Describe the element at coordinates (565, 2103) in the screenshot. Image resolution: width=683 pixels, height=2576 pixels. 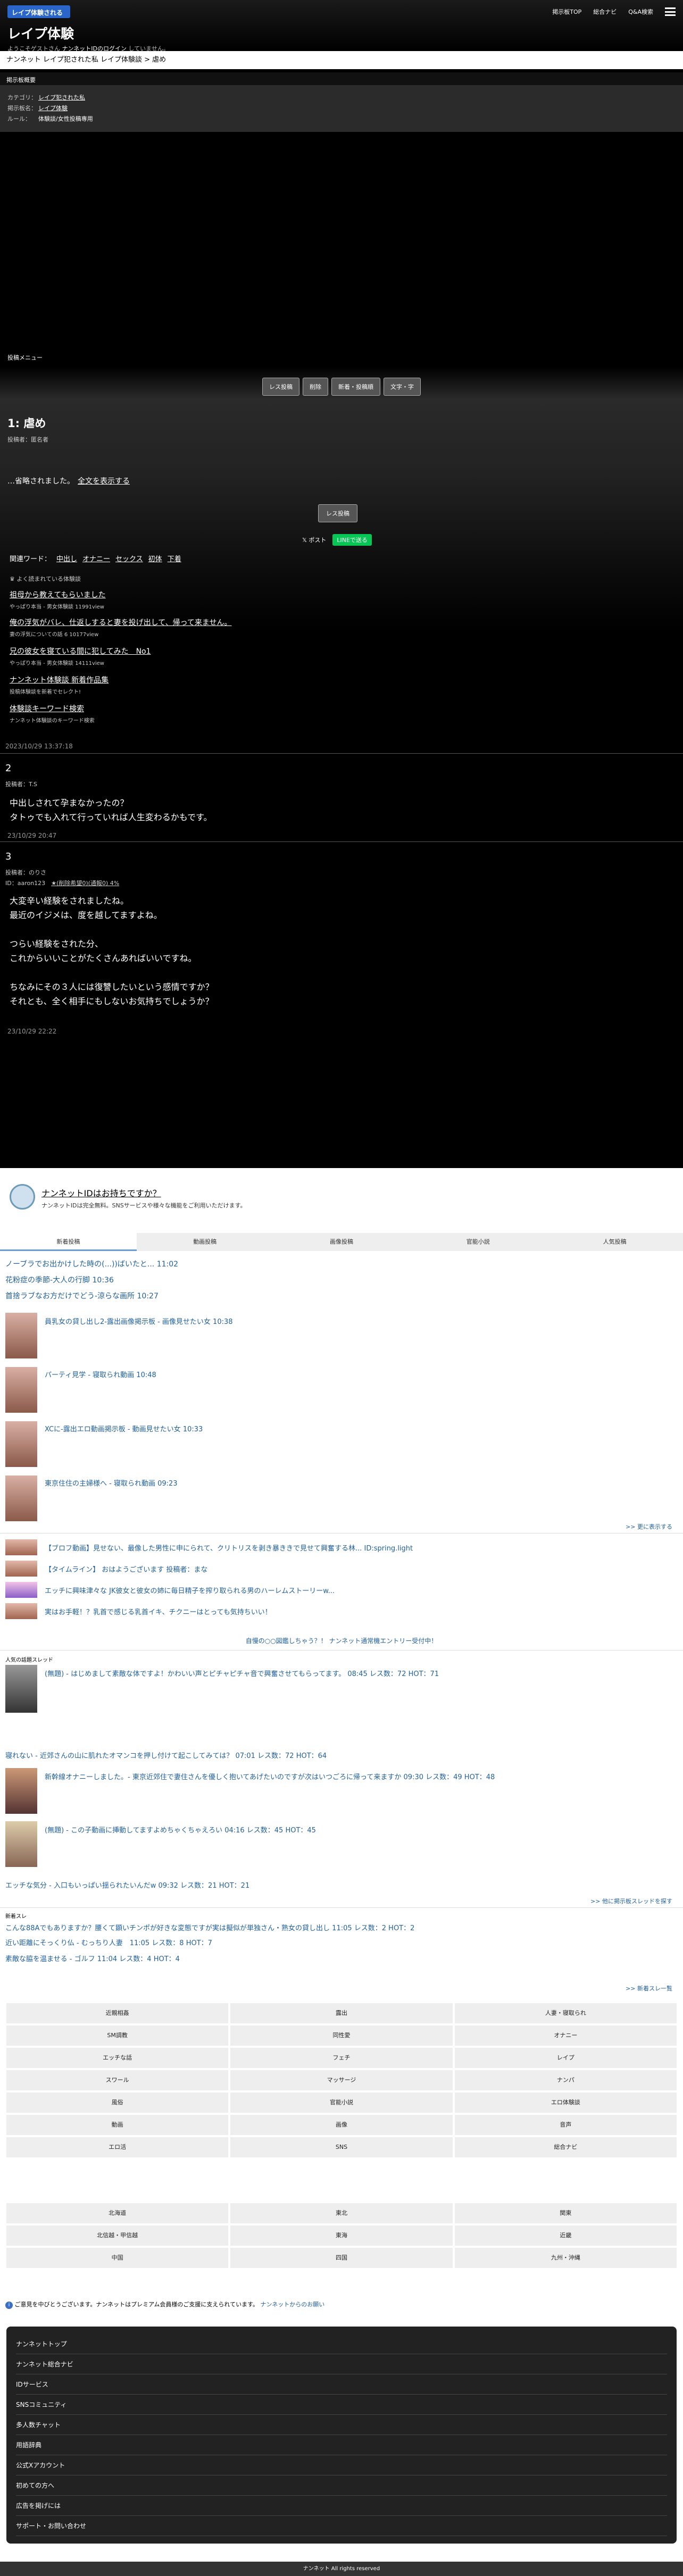
I see `category-link: エロ体験談` at that location.